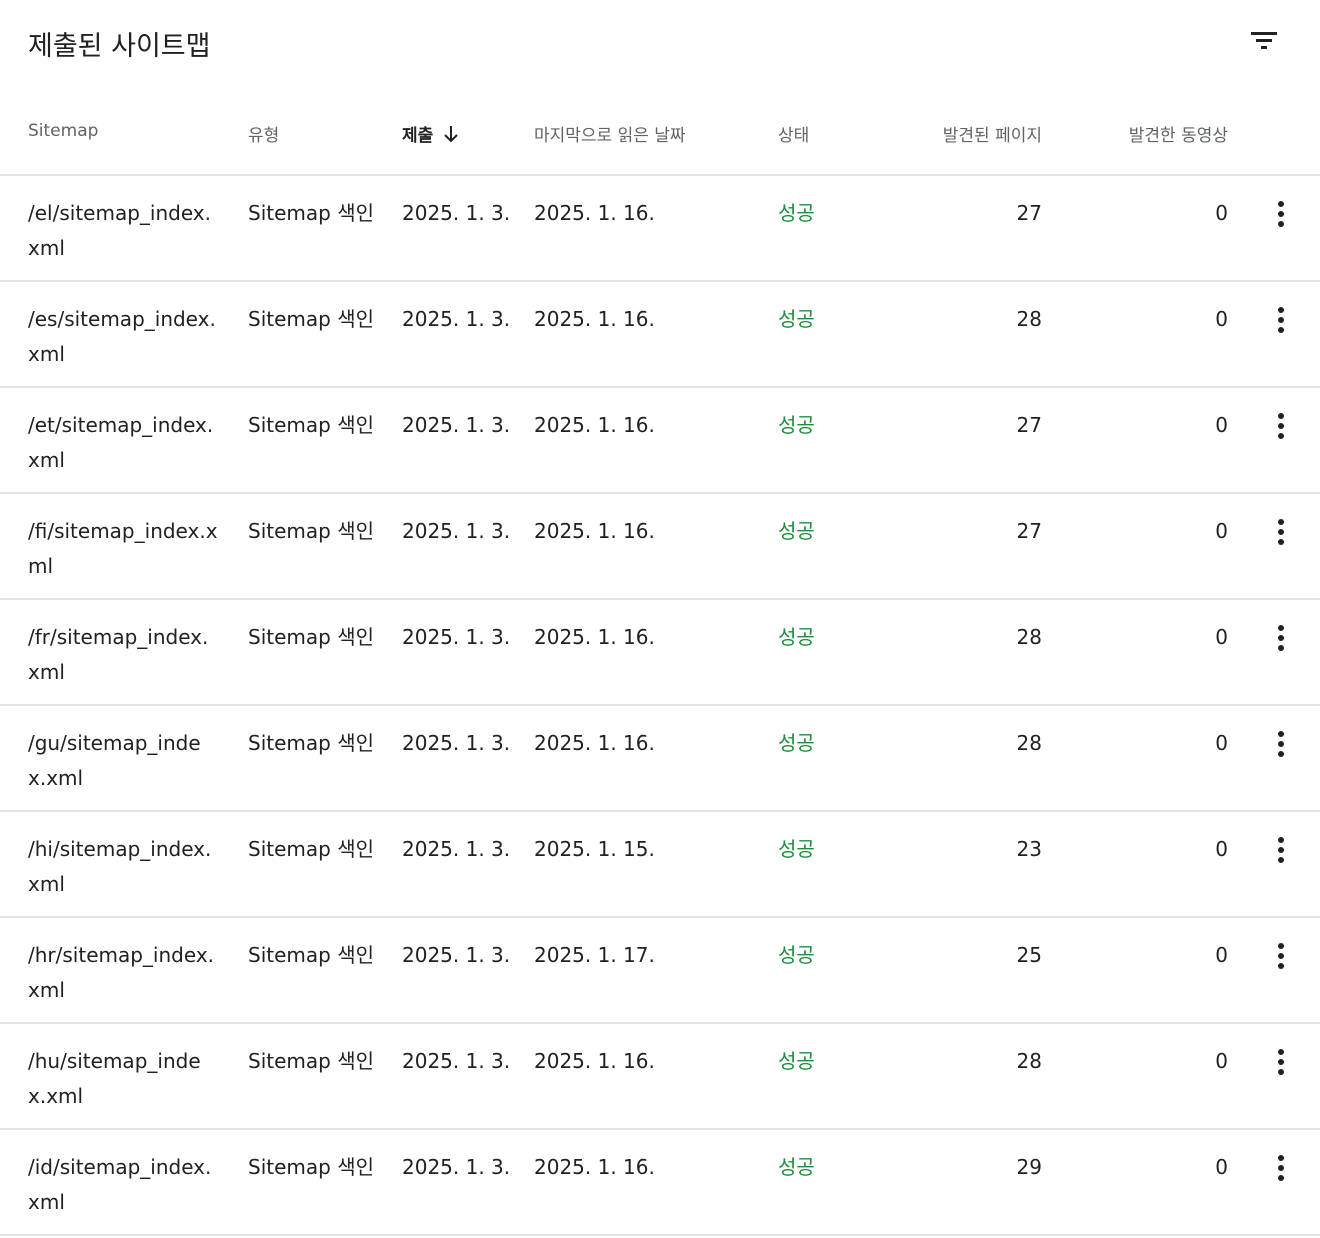 The height and width of the screenshot is (1238, 1320). I want to click on last-read-date: 2025. 1. 15., so click(594, 849).